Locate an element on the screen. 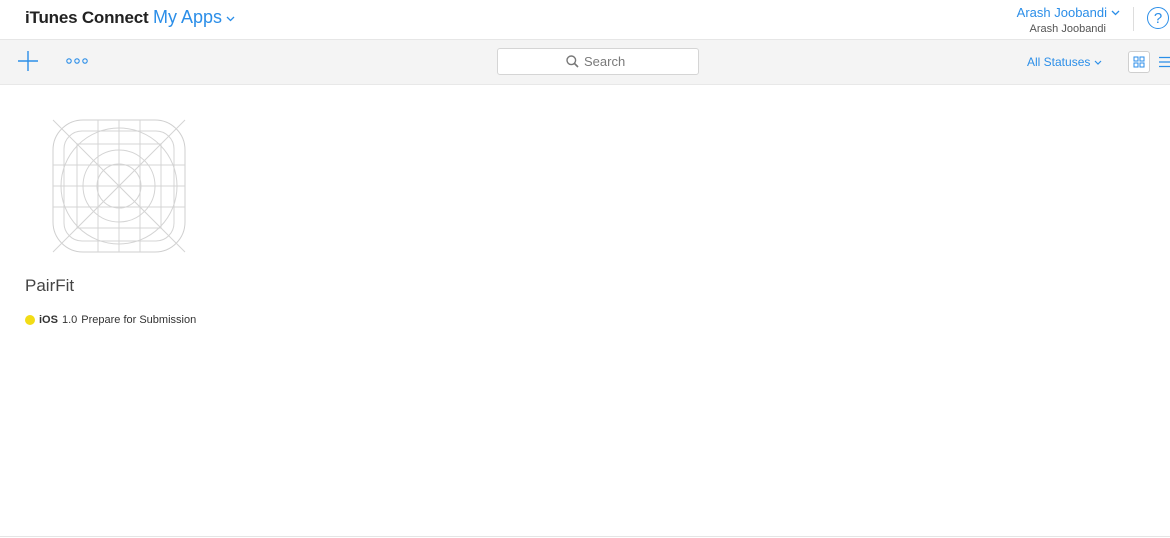 The image size is (1170, 538). help-label: ? is located at coordinates (1158, 18).